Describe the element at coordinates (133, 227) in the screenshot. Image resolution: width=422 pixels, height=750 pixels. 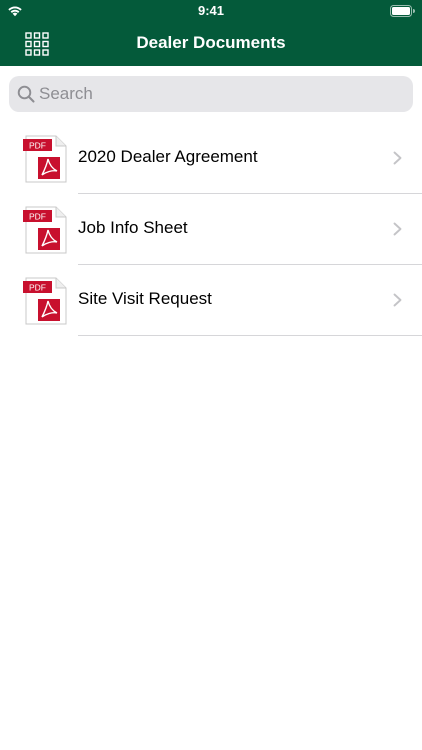
I see `list-item-title: Job Info Sheet` at that location.